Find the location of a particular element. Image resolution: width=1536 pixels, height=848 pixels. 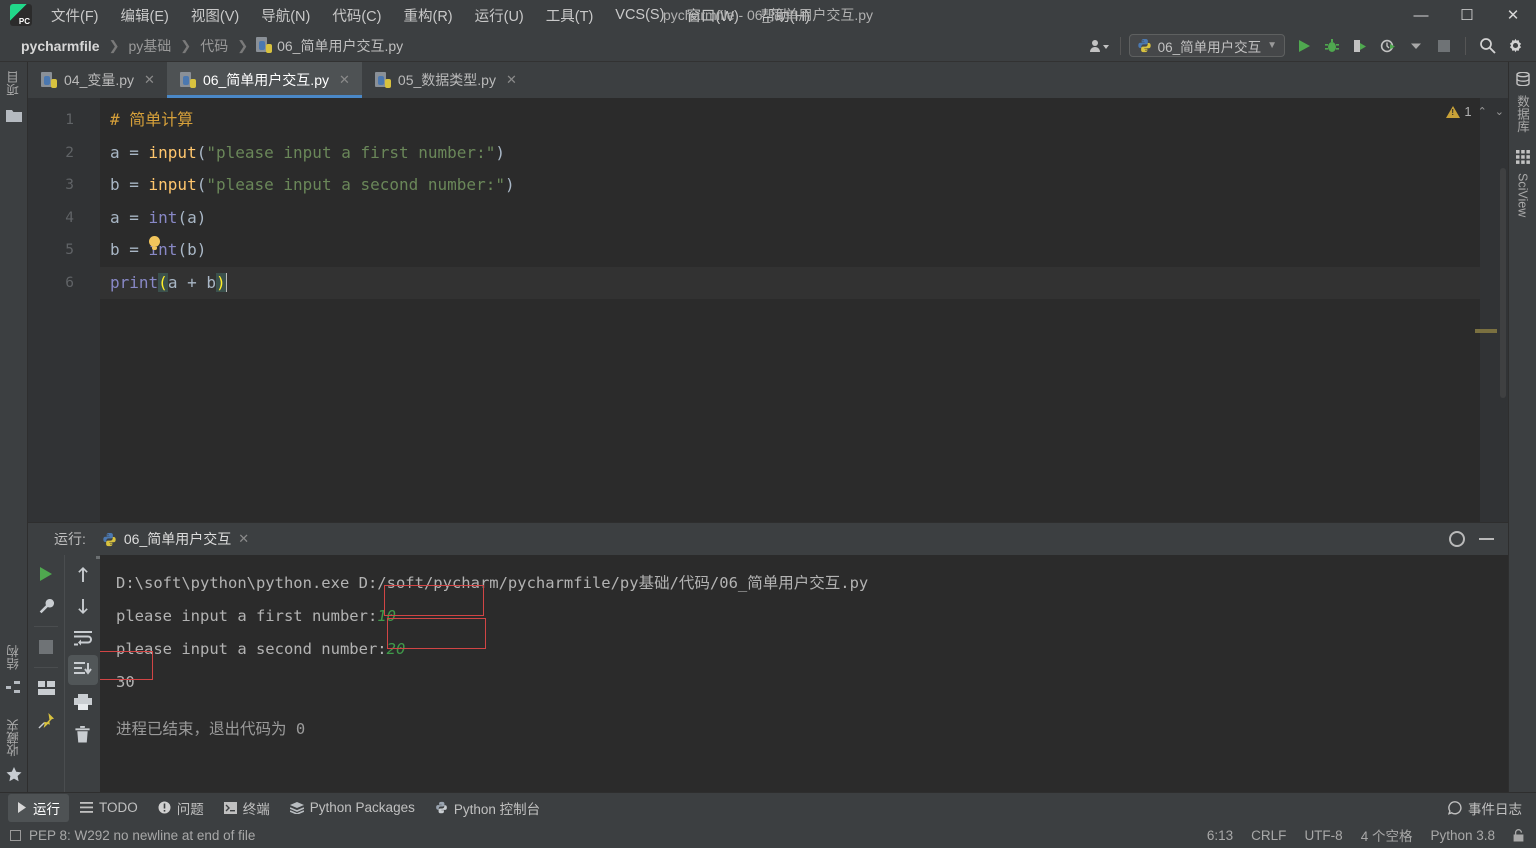

text-caret is located at coordinates (226, 282).